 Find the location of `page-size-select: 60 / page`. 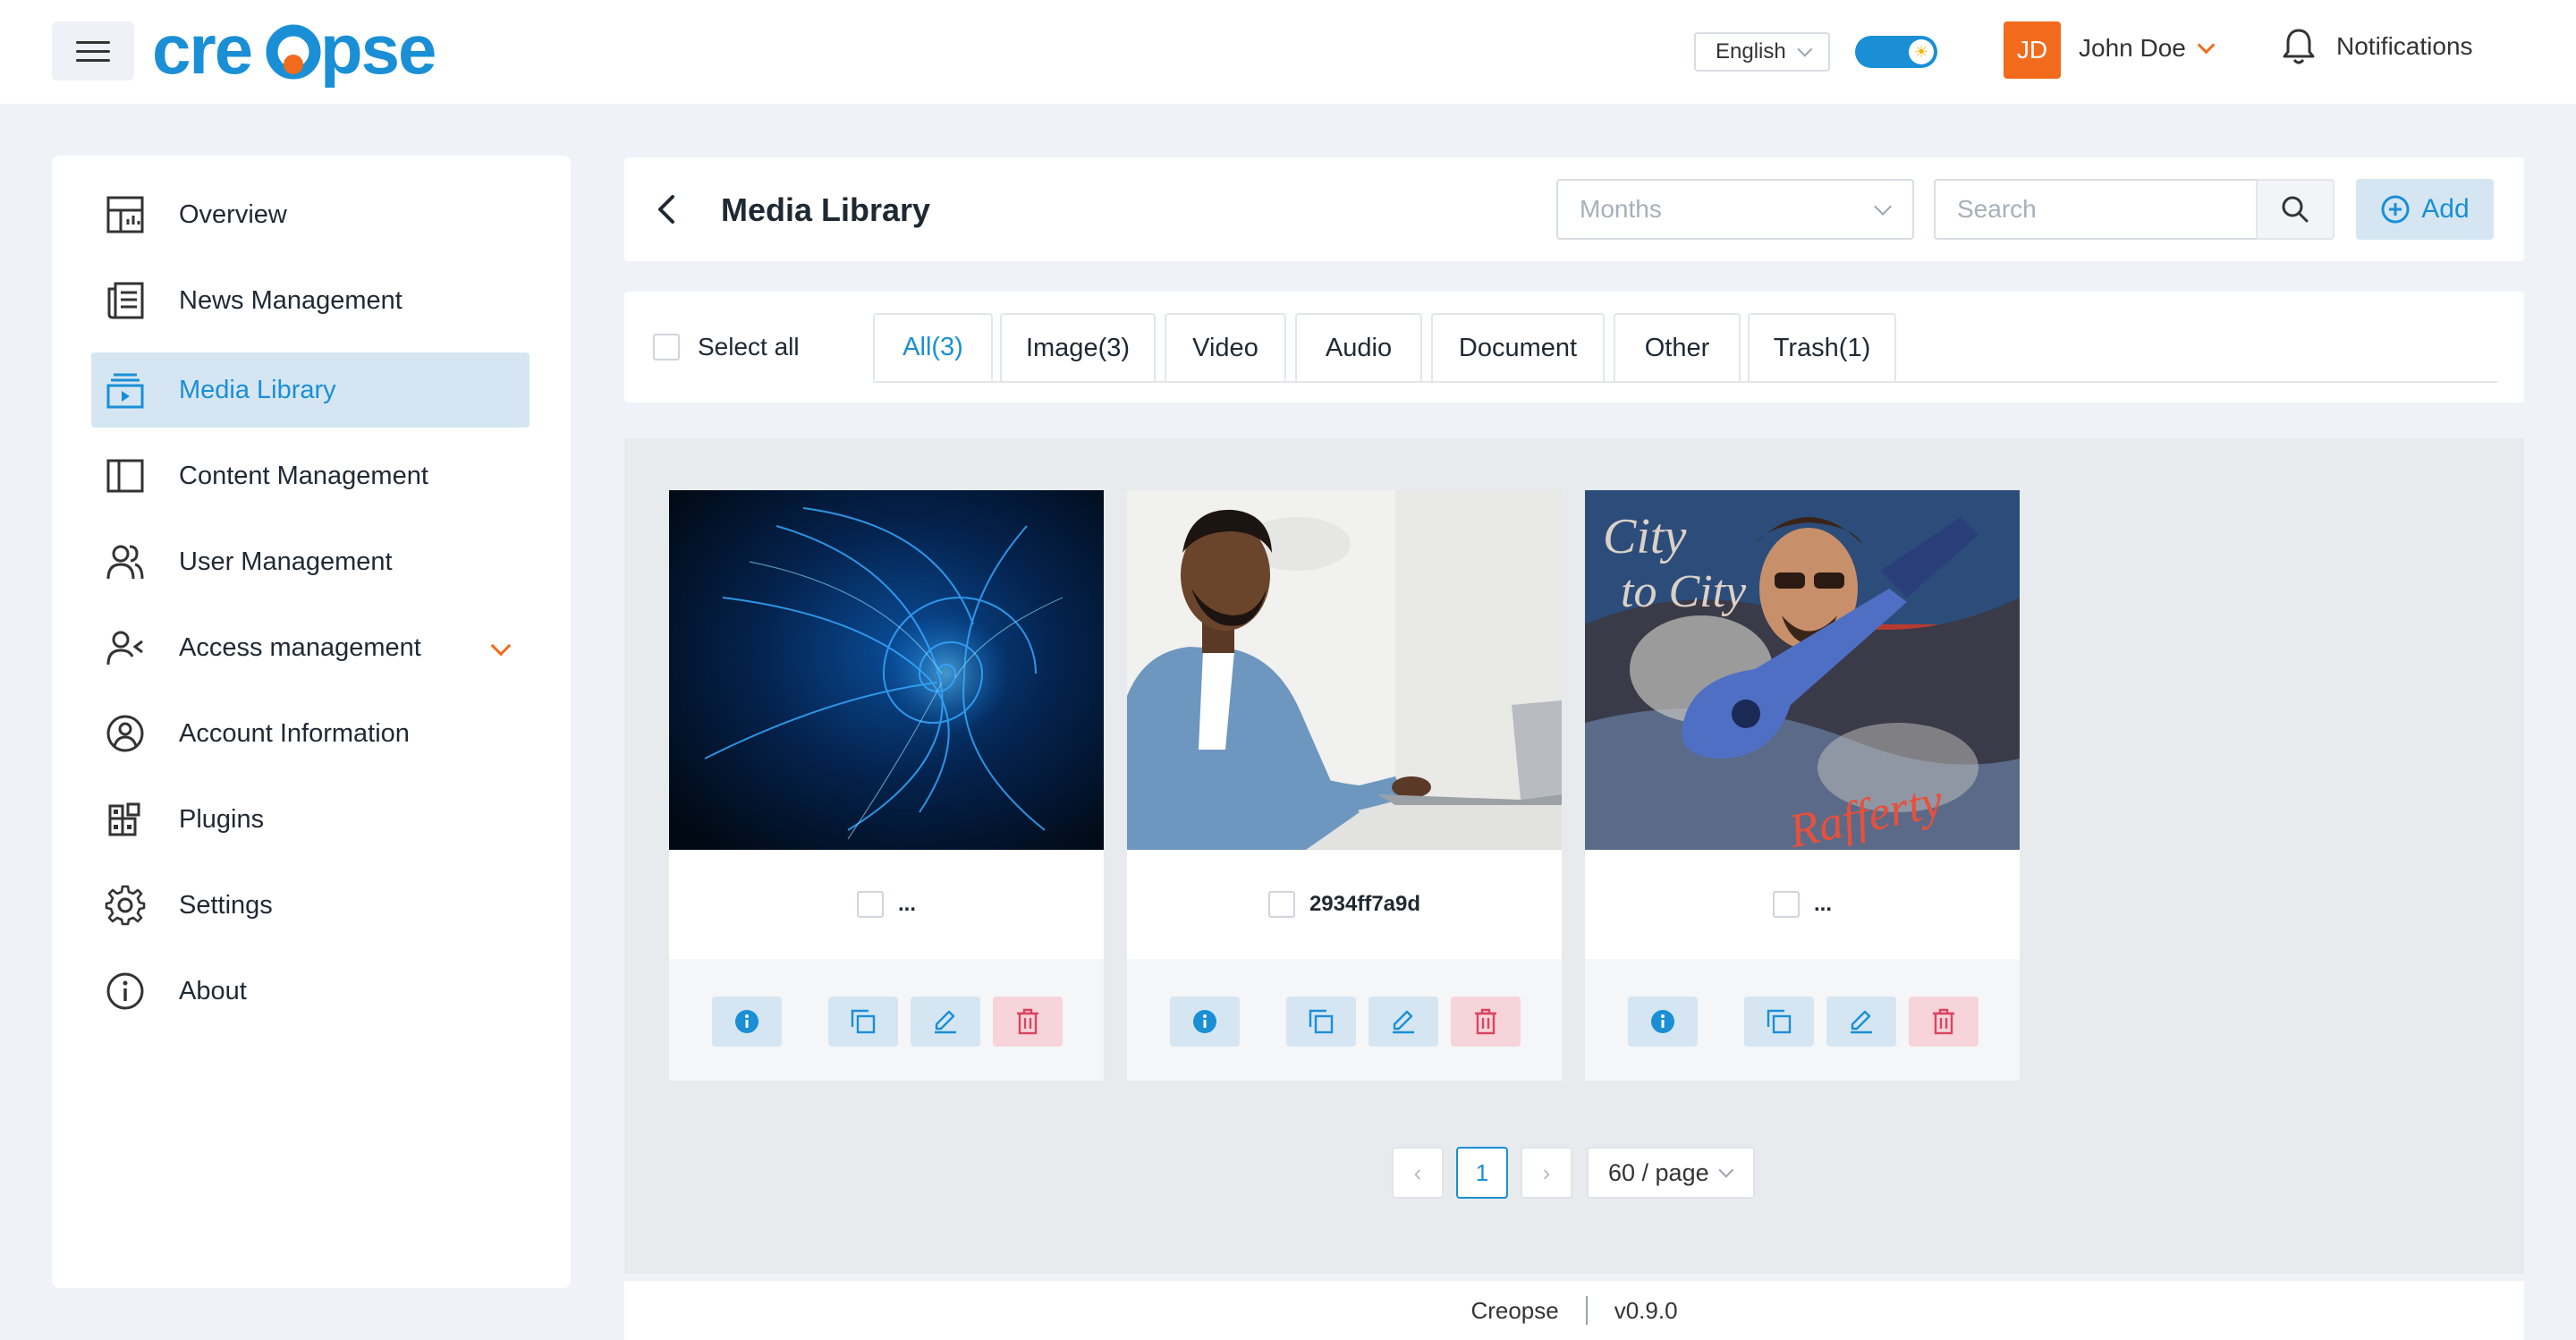

page-size-select: 60 / page is located at coordinates (1671, 1173).